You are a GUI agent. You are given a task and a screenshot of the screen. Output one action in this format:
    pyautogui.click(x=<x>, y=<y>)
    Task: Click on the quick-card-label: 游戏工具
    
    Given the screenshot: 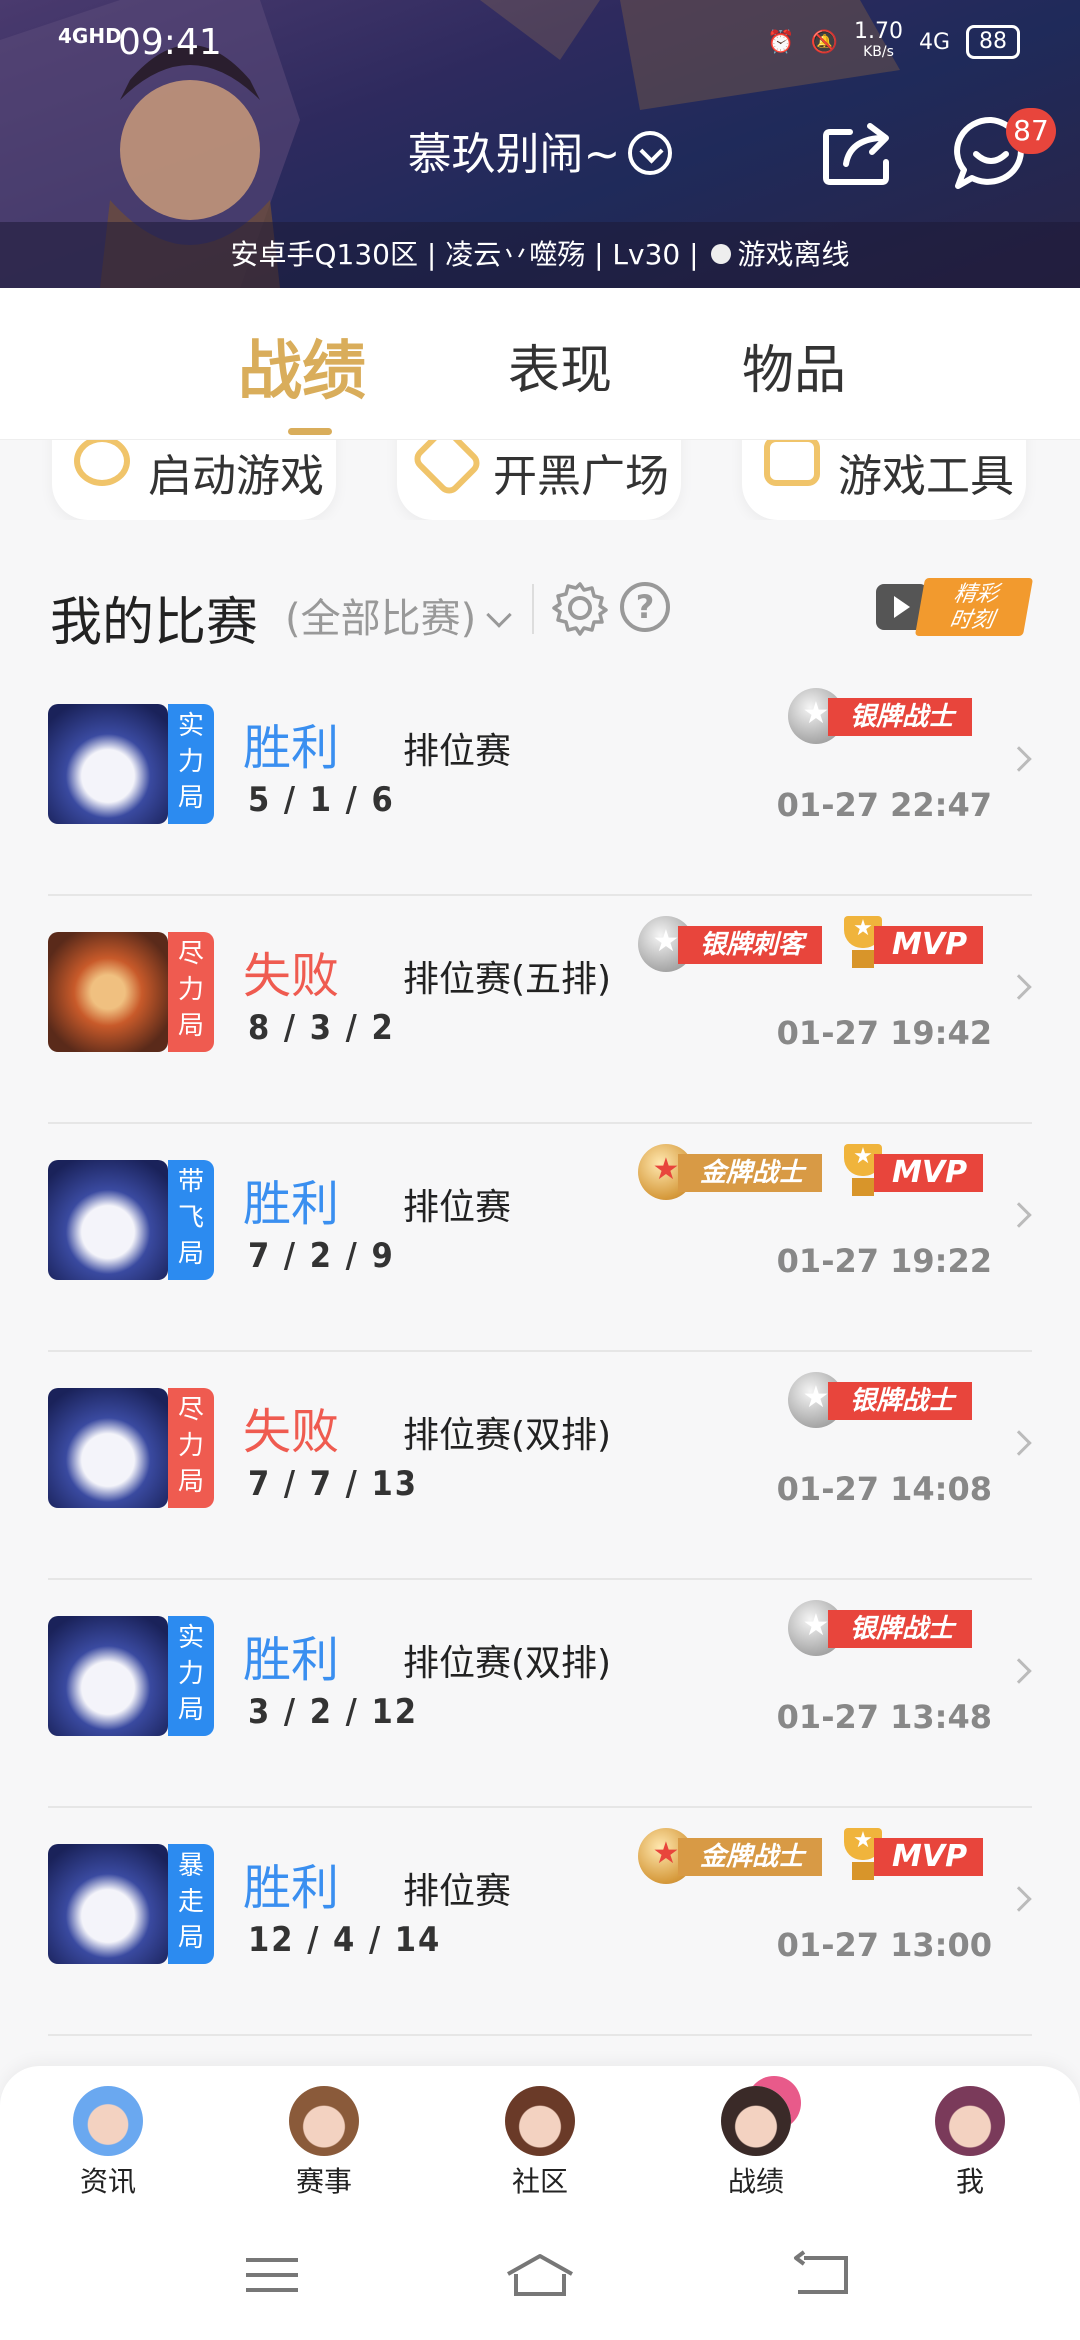 What is the action you would take?
    pyautogui.click(x=926, y=476)
    